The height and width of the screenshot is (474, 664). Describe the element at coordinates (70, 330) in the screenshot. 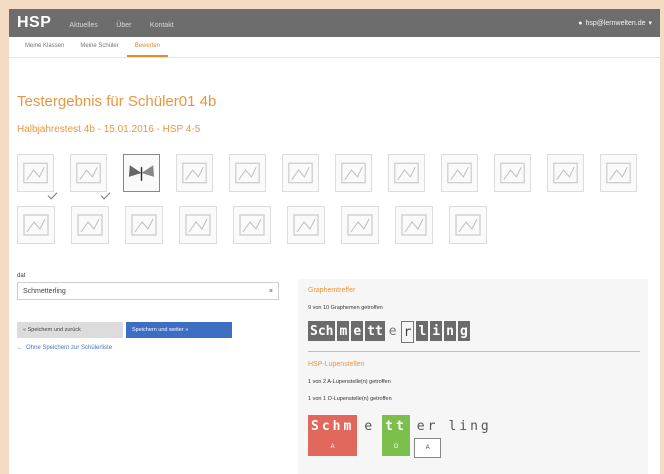

I see `save-and-back-button: « Speichern und zurück` at that location.